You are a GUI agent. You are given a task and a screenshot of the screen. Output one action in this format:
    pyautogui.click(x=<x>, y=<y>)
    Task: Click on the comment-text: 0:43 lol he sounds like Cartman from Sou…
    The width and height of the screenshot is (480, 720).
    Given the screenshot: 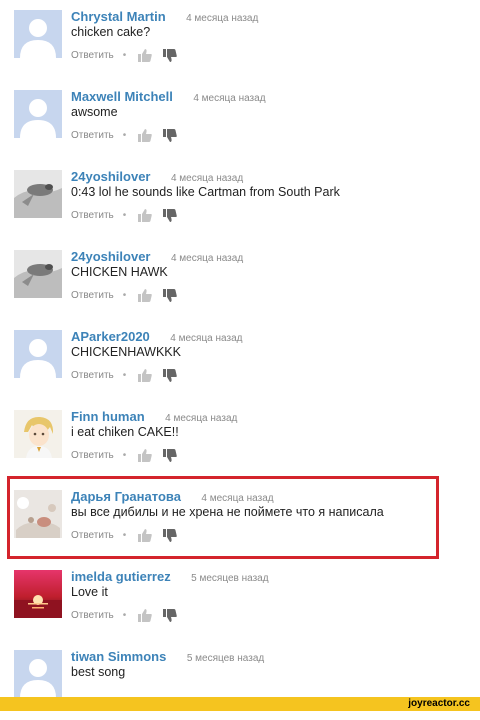 What is the action you would take?
    pyautogui.click(x=205, y=192)
    